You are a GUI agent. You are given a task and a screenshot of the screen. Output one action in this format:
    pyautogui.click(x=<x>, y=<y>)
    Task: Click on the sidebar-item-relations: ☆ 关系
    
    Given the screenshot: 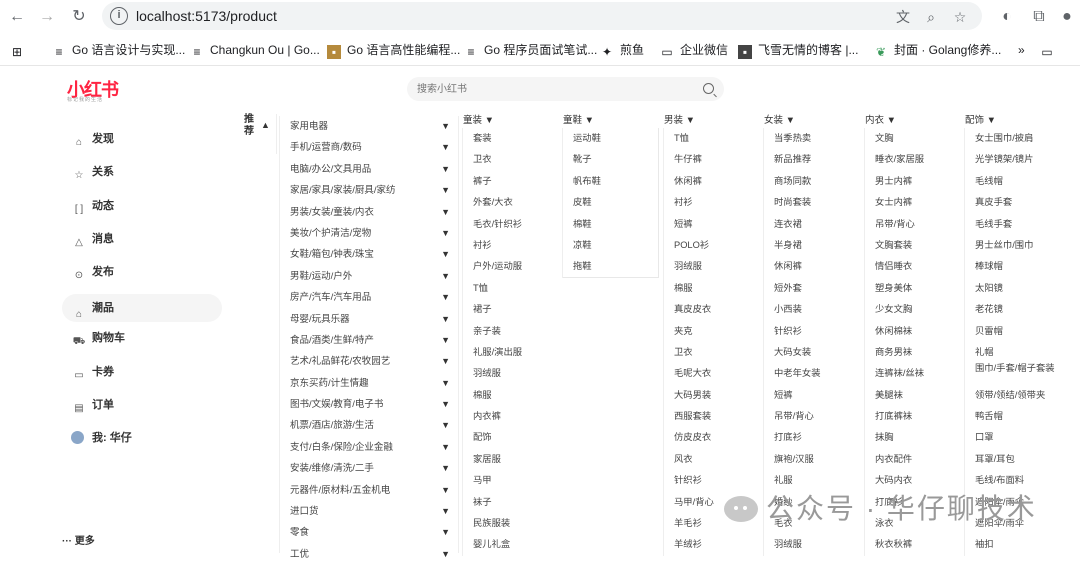 What is the action you would take?
    pyautogui.click(x=142, y=177)
    